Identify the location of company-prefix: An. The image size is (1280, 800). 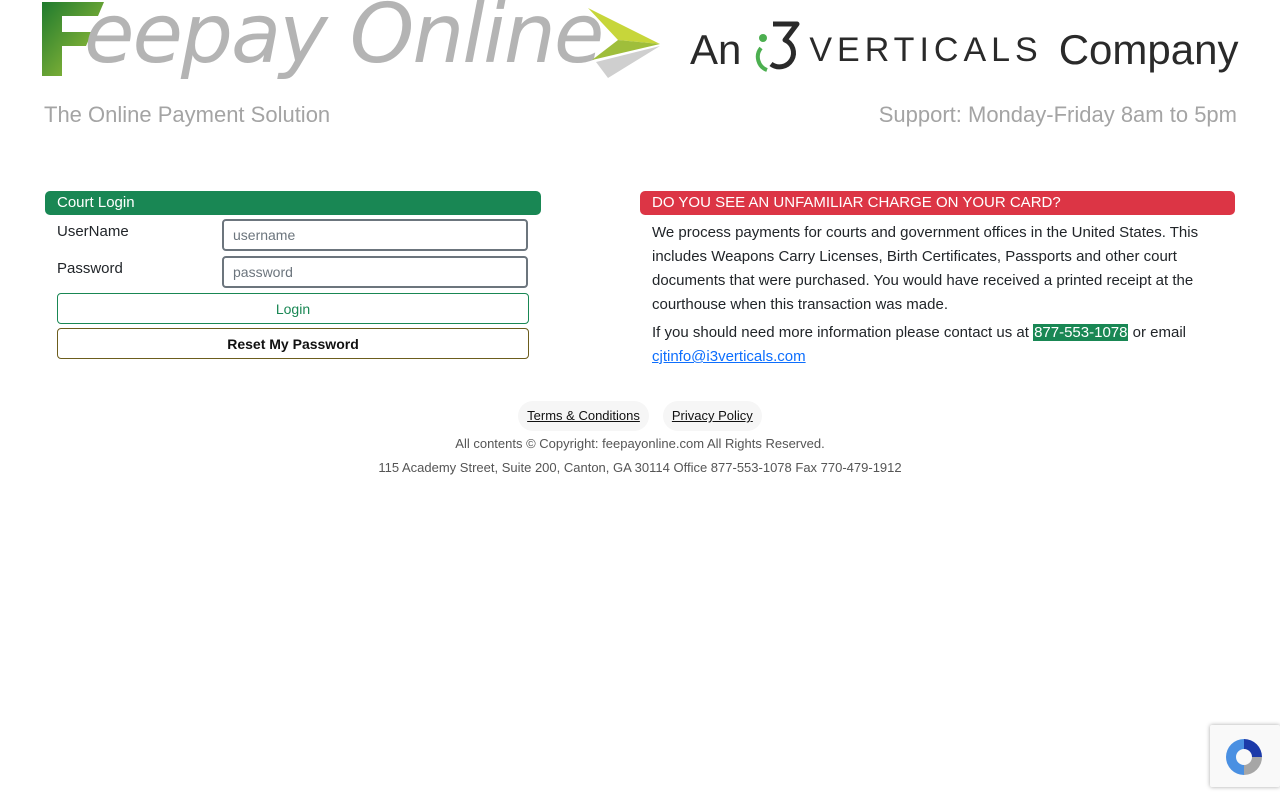
(716, 49).